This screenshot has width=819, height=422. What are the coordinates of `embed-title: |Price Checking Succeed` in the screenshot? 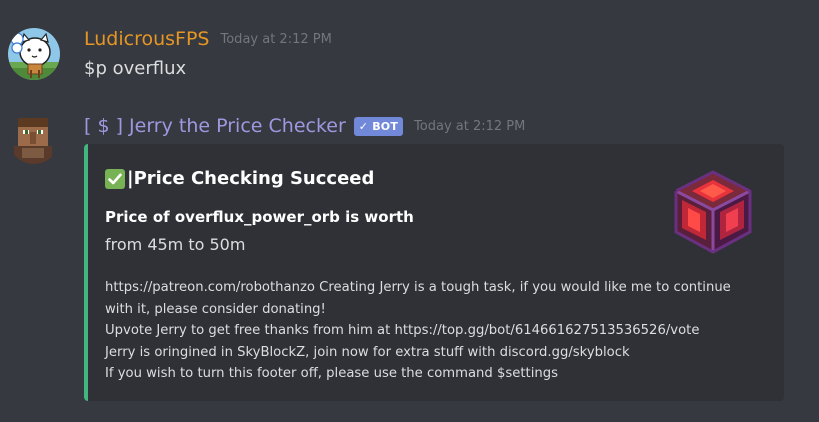 It's located at (239, 178).